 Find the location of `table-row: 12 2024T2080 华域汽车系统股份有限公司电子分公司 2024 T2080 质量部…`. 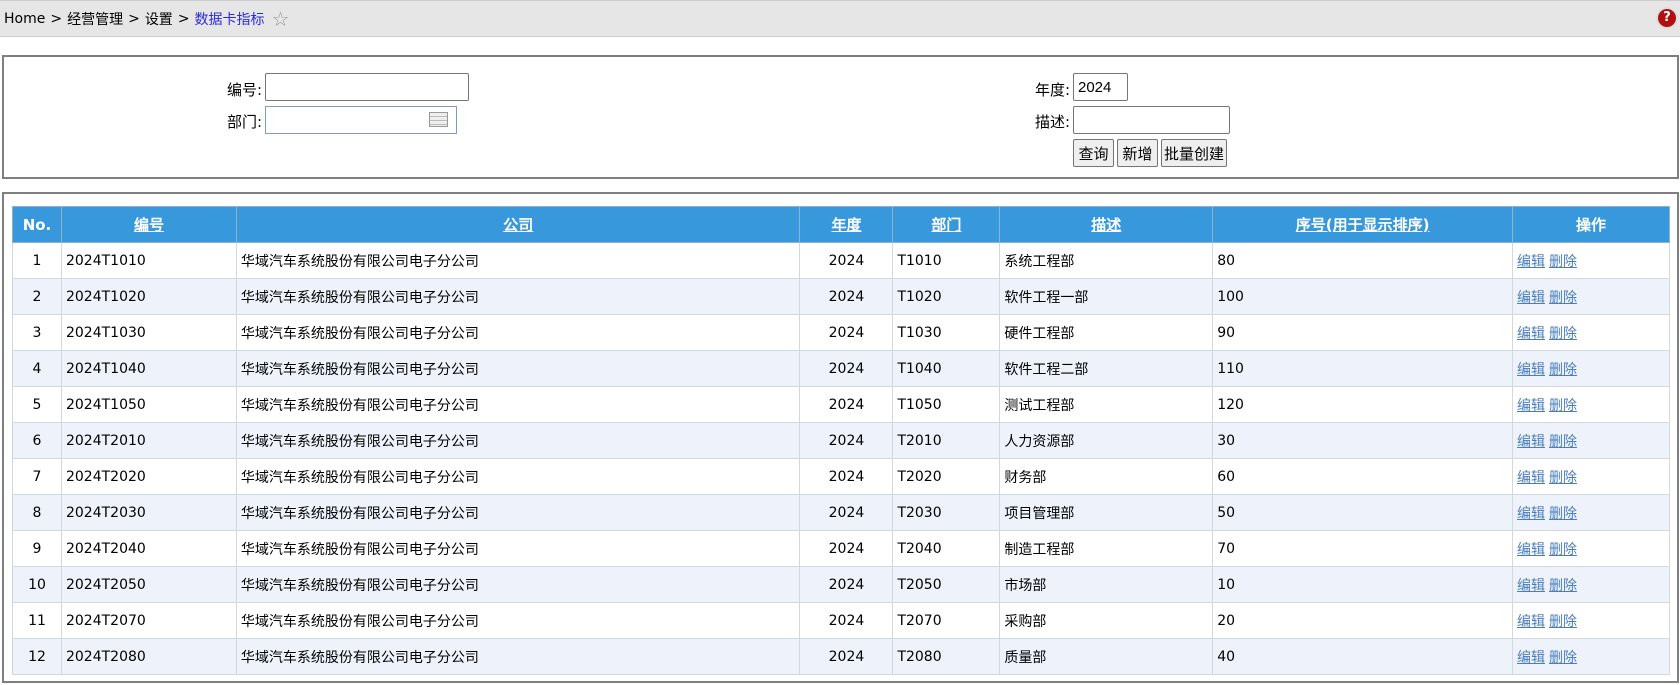

table-row: 12 2024T2080 华域汽车系统股份有限公司电子分公司 2024 T2080 质量部… is located at coordinates (841, 656).